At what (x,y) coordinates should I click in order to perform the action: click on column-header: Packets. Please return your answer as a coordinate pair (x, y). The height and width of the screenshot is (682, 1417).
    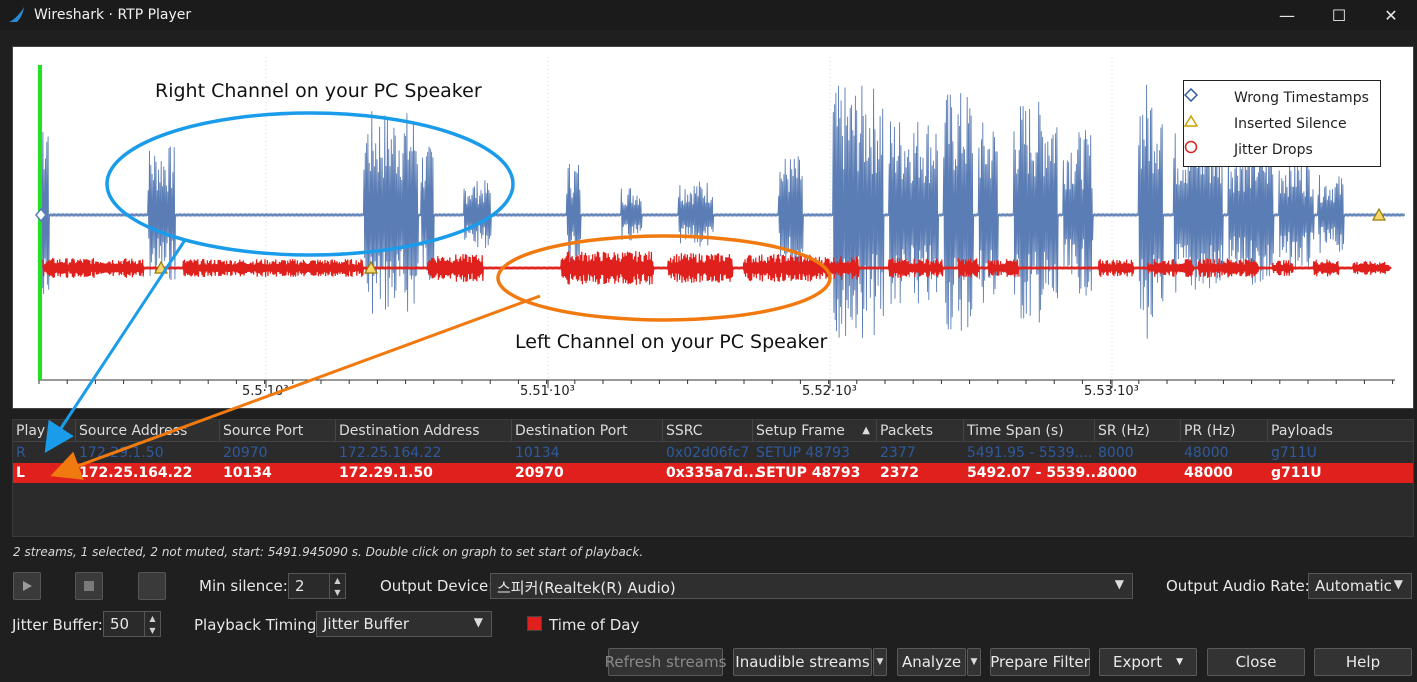
    Looking at the image, I should click on (920, 431).